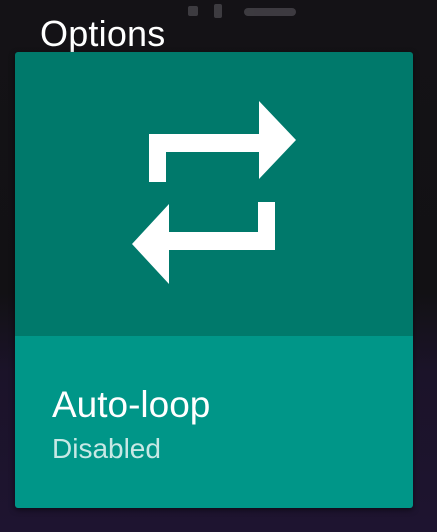  What do you see at coordinates (131, 404) in the screenshot?
I see `card-title: Auto-loop` at bounding box center [131, 404].